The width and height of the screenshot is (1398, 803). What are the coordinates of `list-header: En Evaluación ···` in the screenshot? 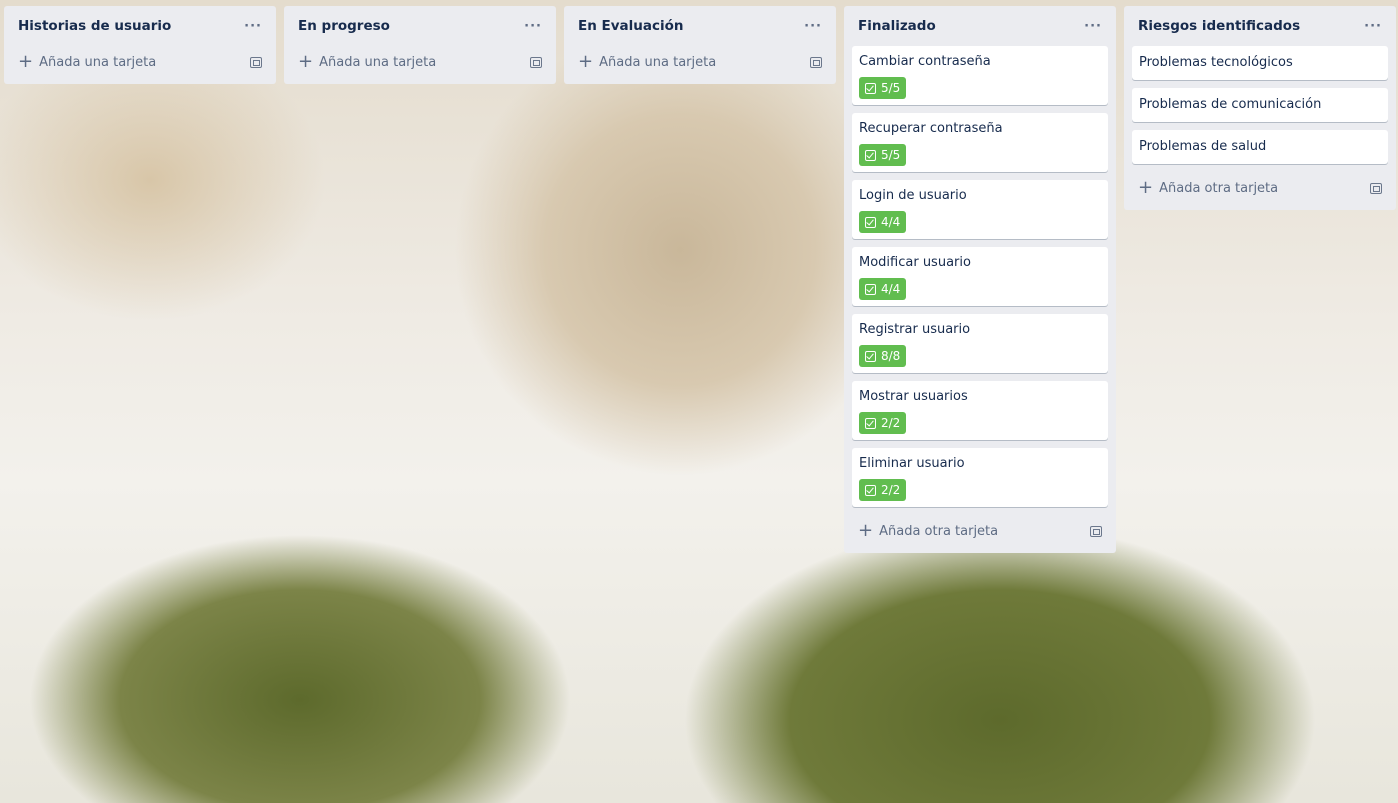 It's located at (700, 26).